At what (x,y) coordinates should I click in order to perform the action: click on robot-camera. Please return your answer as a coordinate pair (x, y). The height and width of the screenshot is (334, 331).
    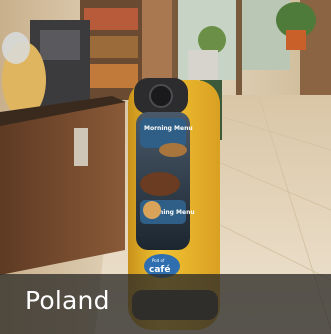
    Looking at the image, I should click on (161, 96).